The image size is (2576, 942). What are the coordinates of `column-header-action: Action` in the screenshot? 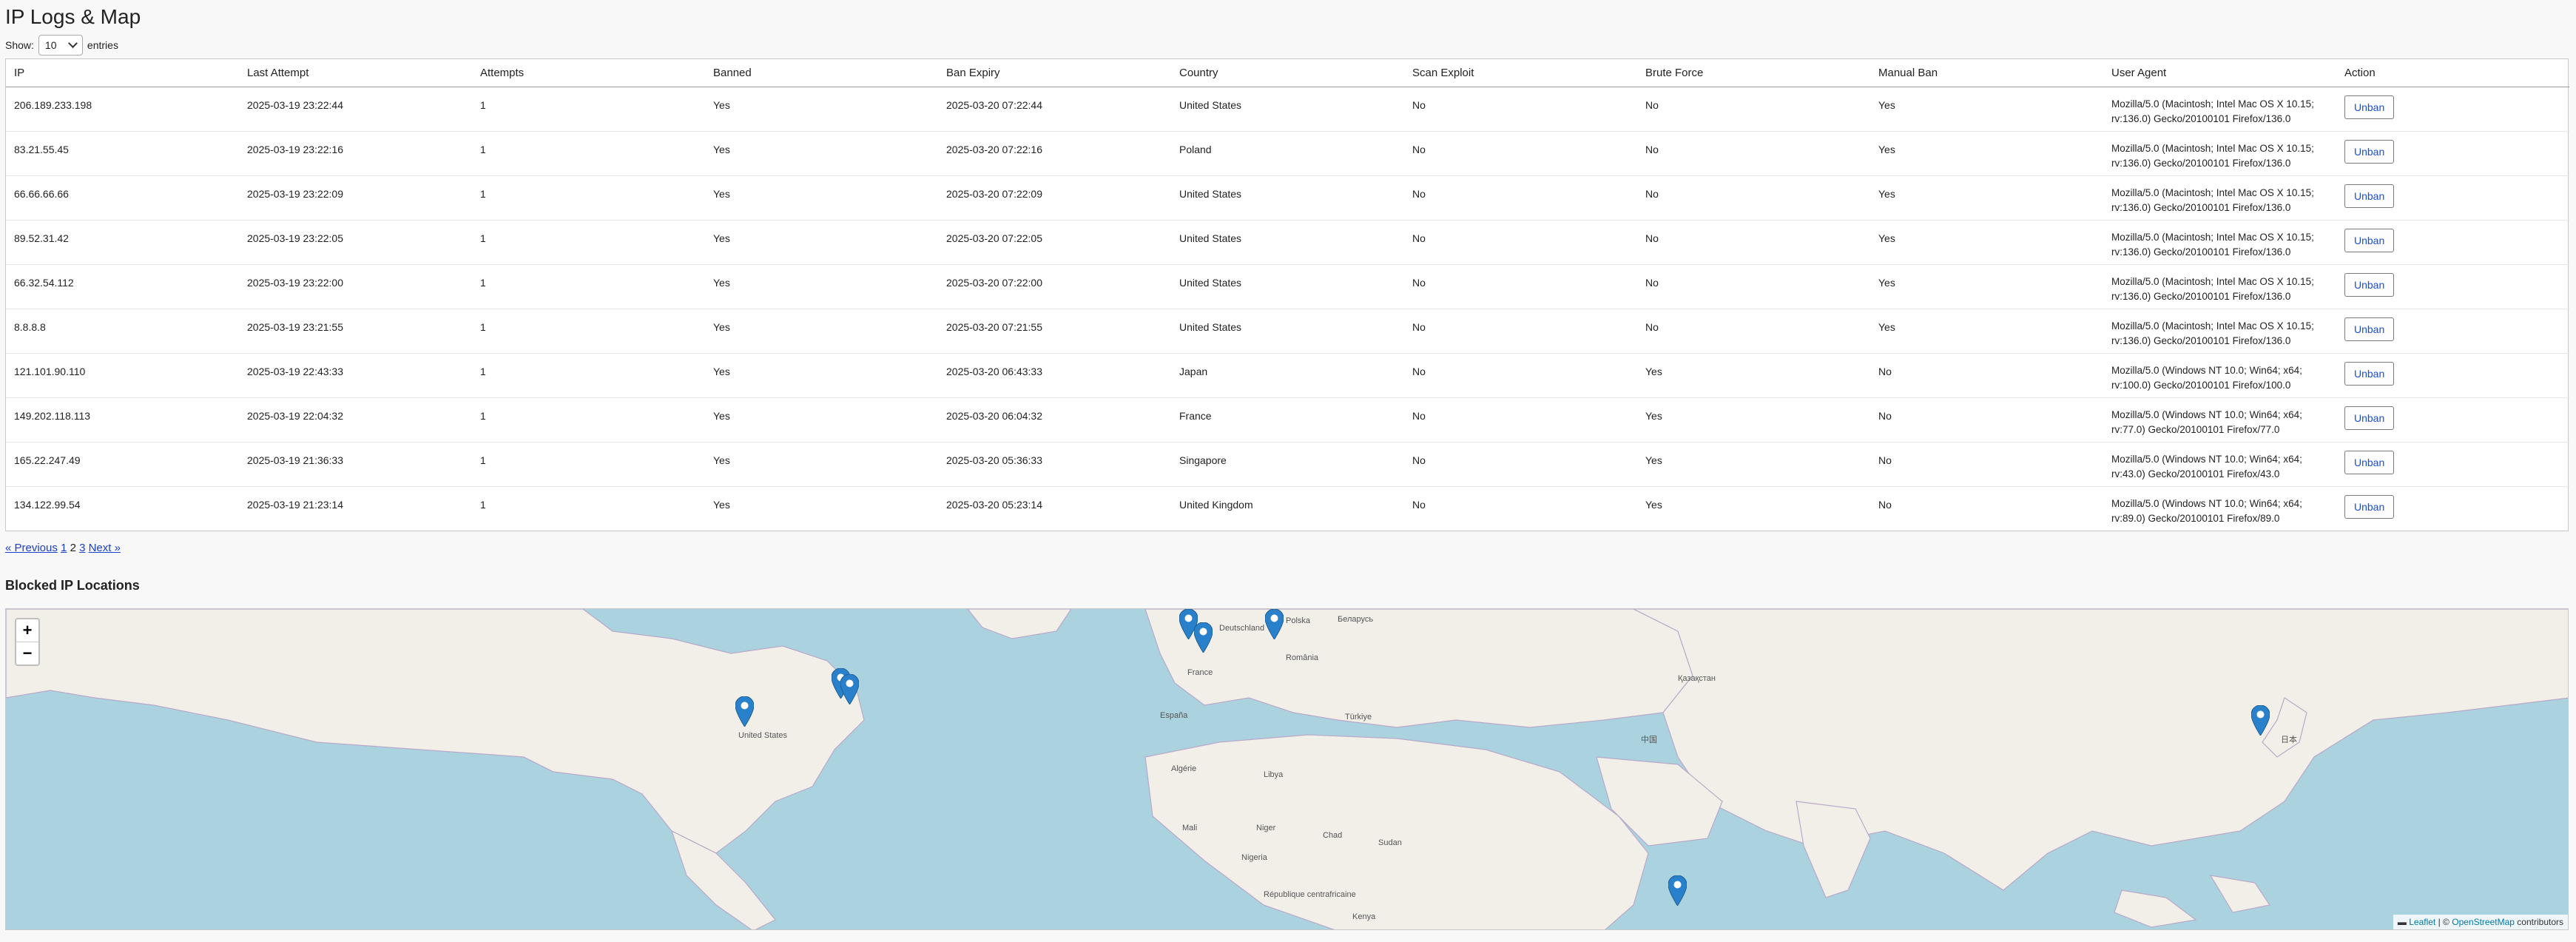 It's located at (2452, 73).